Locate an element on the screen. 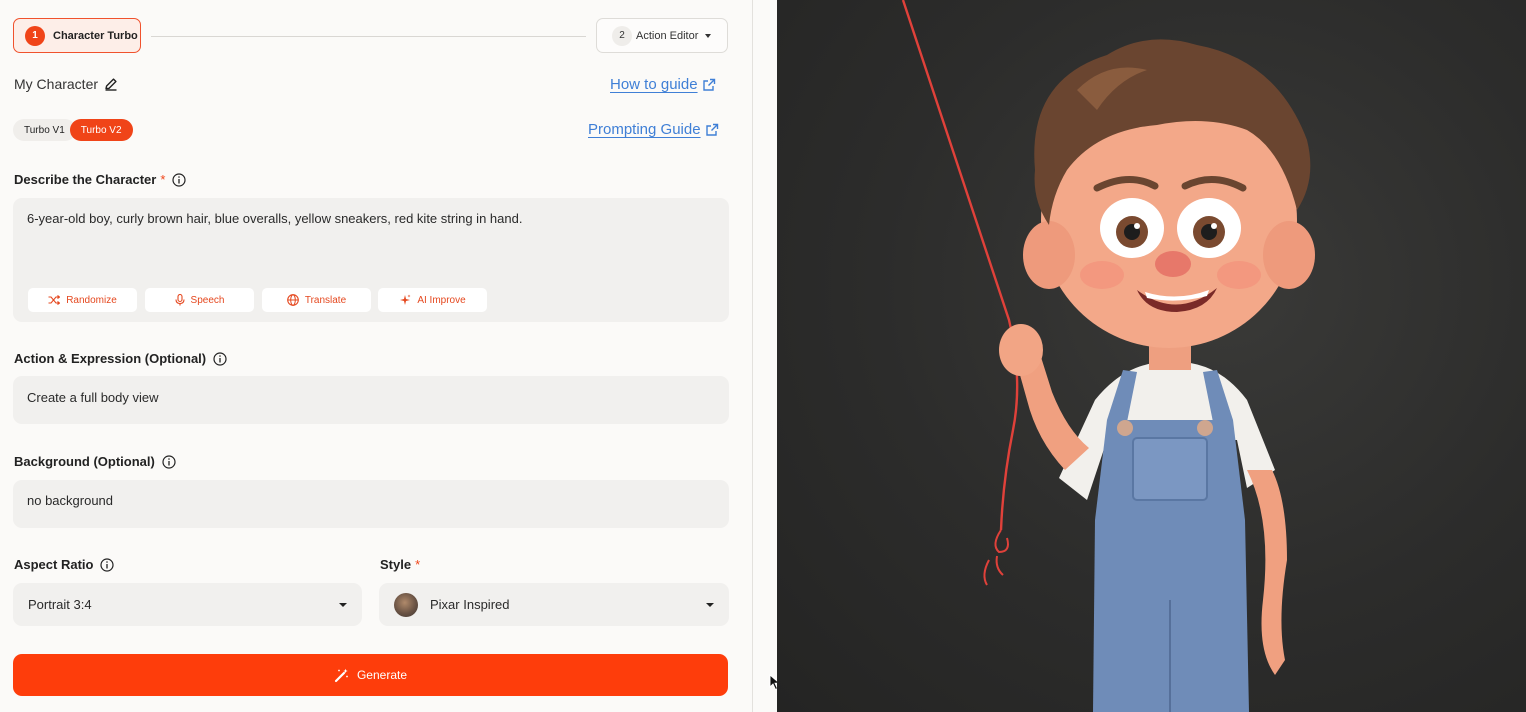  step-label: Action Editor is located at coordinates (667, 35).